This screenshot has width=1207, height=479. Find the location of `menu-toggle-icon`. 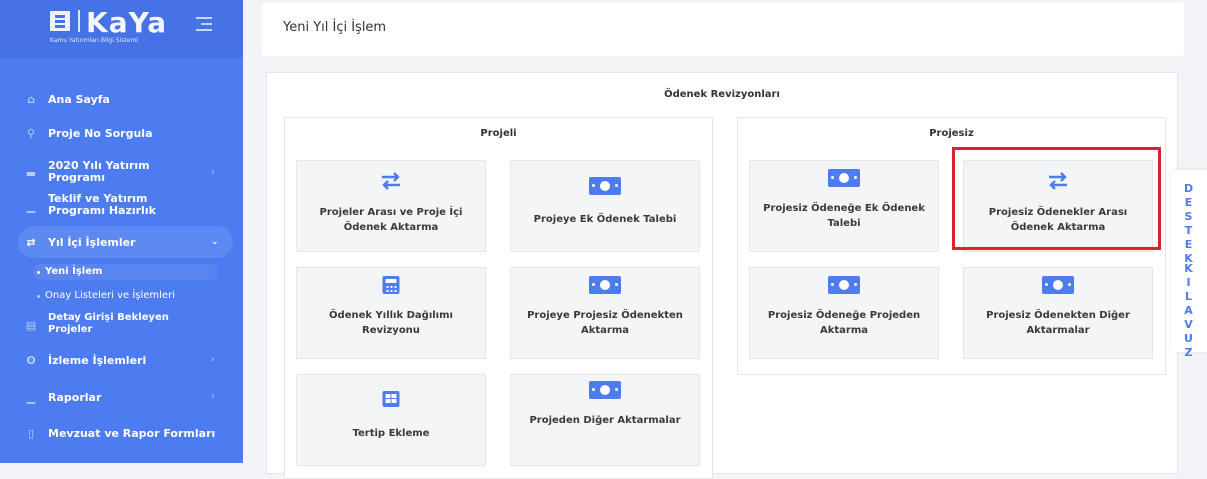

menu-toggle-icon is located at coordinates (204, 24).